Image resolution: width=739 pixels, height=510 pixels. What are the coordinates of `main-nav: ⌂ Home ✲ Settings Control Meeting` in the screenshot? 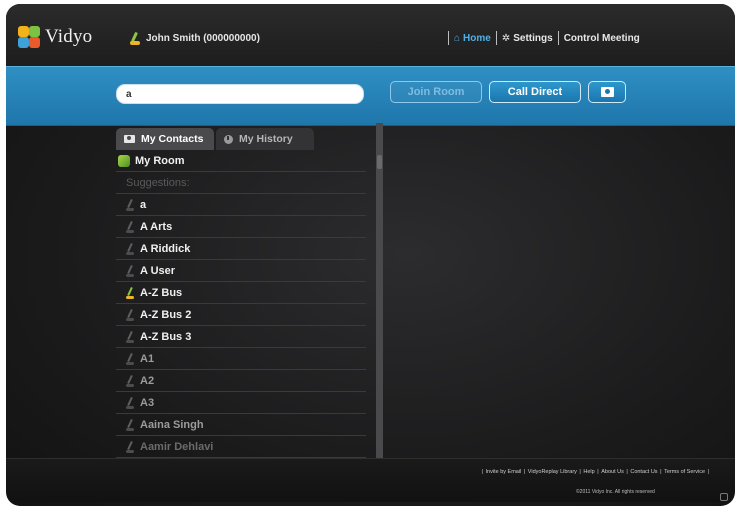 It's located at (541, 38).